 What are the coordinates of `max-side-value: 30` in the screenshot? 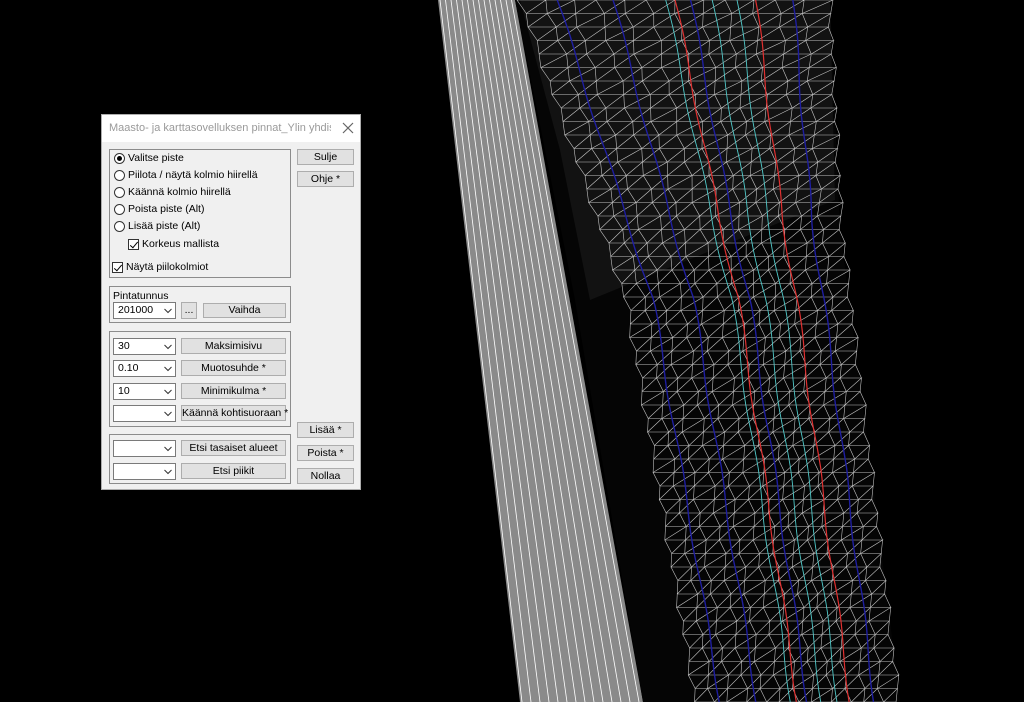 It's located at (124, 346).